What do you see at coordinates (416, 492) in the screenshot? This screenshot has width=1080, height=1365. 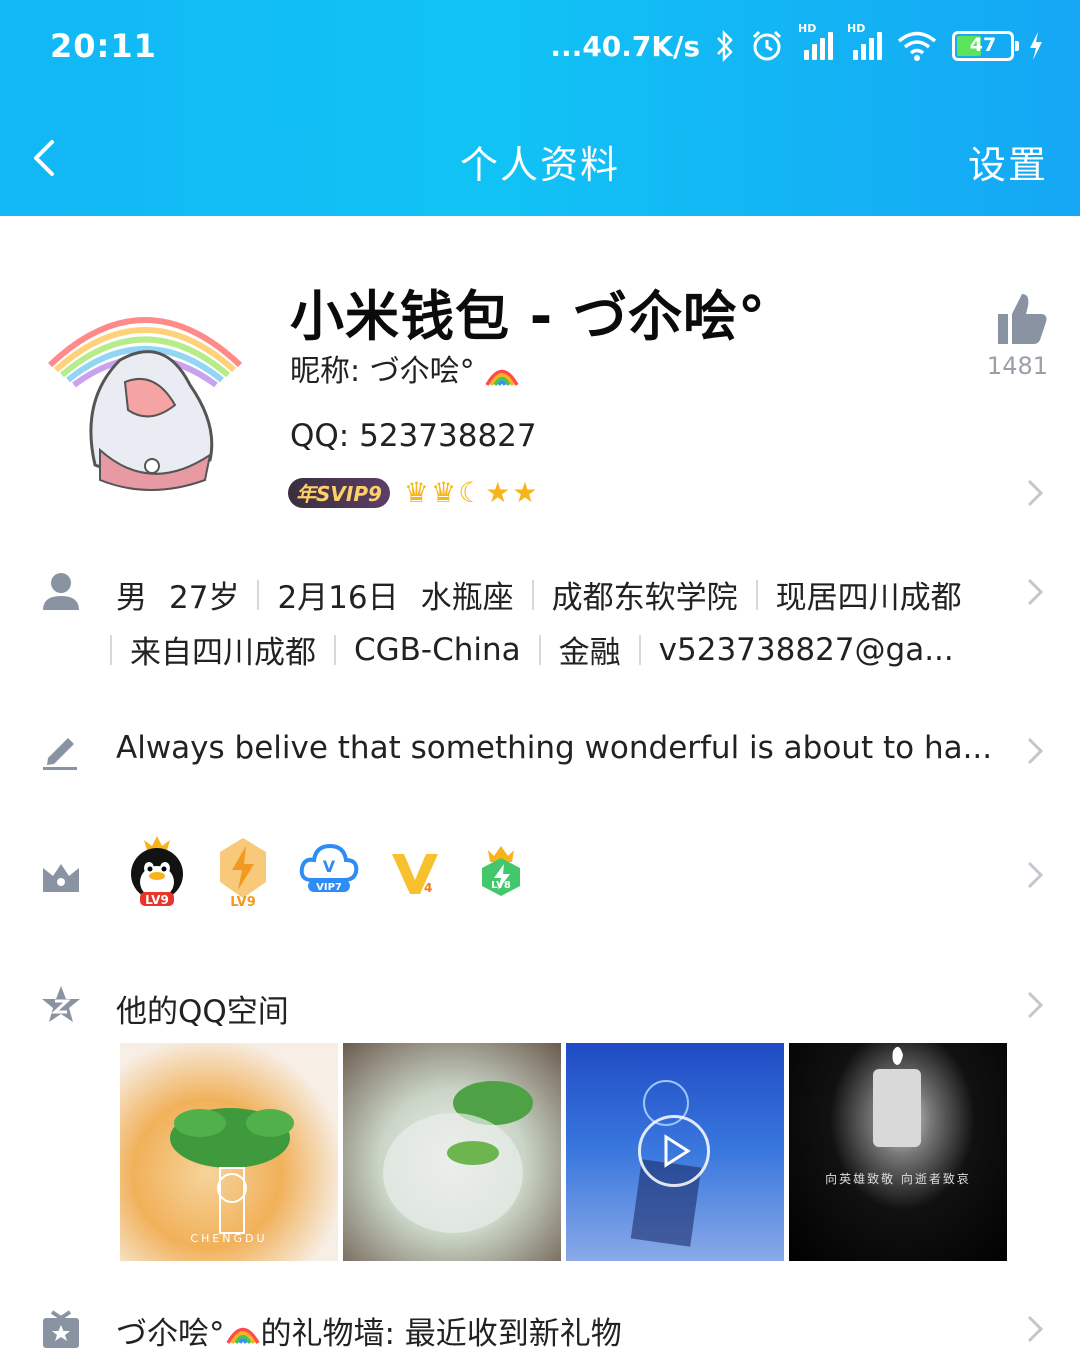 I see `crown-icon: ♛` at bounding box center [416, 492].